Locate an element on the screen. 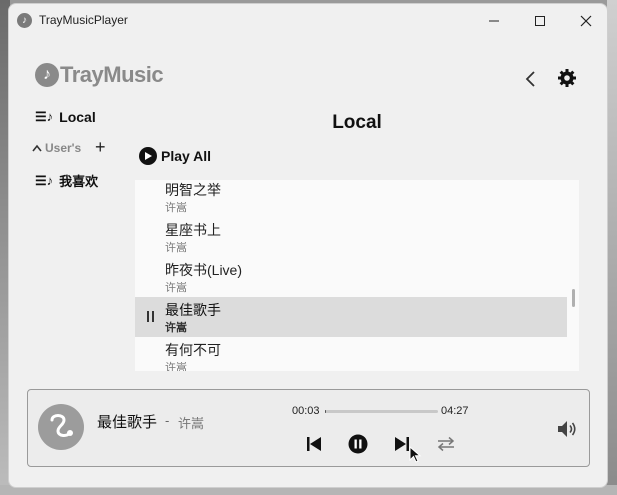 The width and height of the screenshot is (617, 495). sidebar-item-favorites: ☰♪ 我喜欢 is located at coordinates (66, 180).